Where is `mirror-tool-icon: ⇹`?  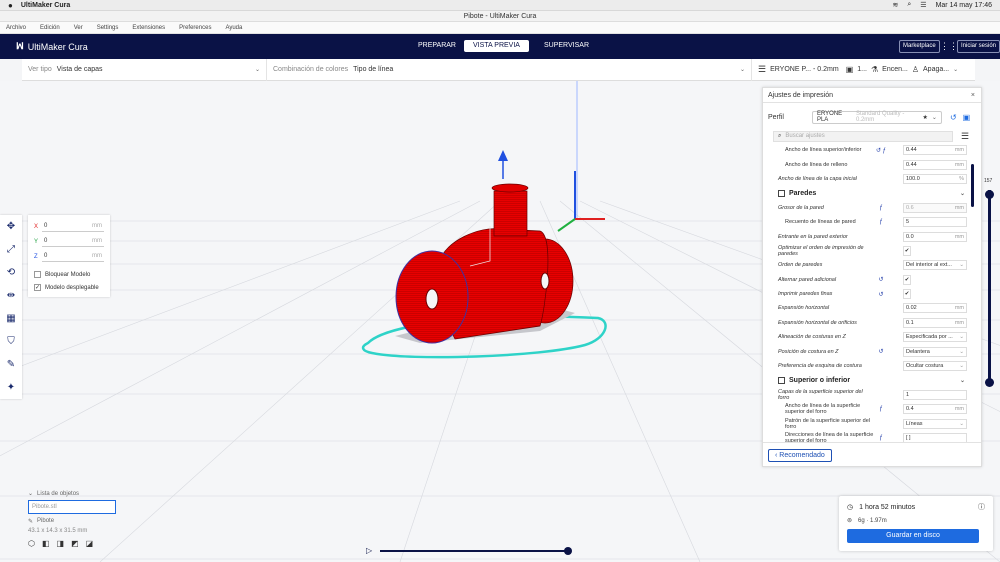 mirror-tool-icon: ⇹ is located at coordinates (11, 295).